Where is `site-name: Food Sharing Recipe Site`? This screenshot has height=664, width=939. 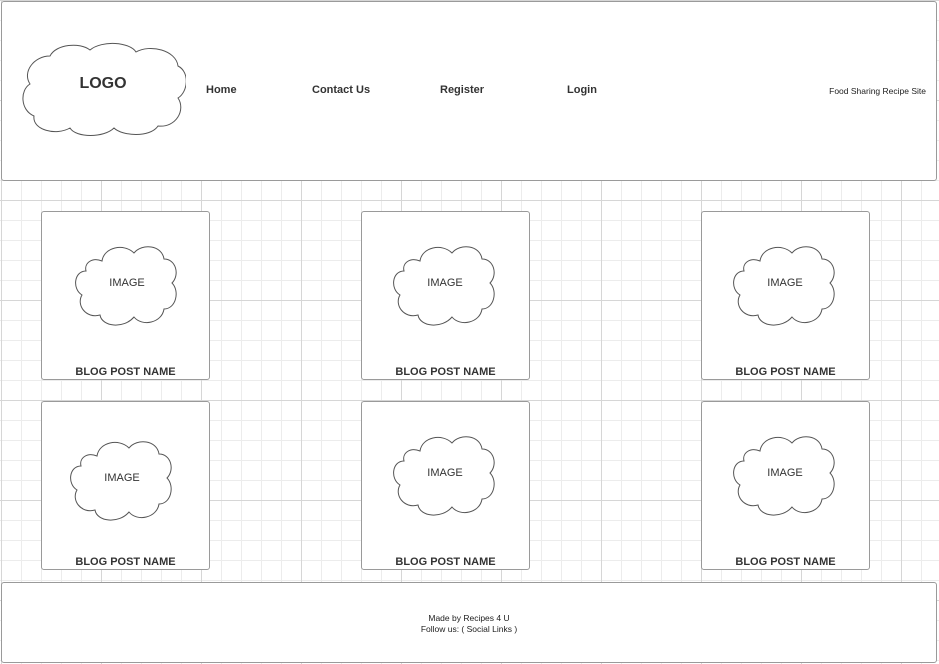
site-name: Food Sharing Recipe Site is located at coordinates (877, 91).